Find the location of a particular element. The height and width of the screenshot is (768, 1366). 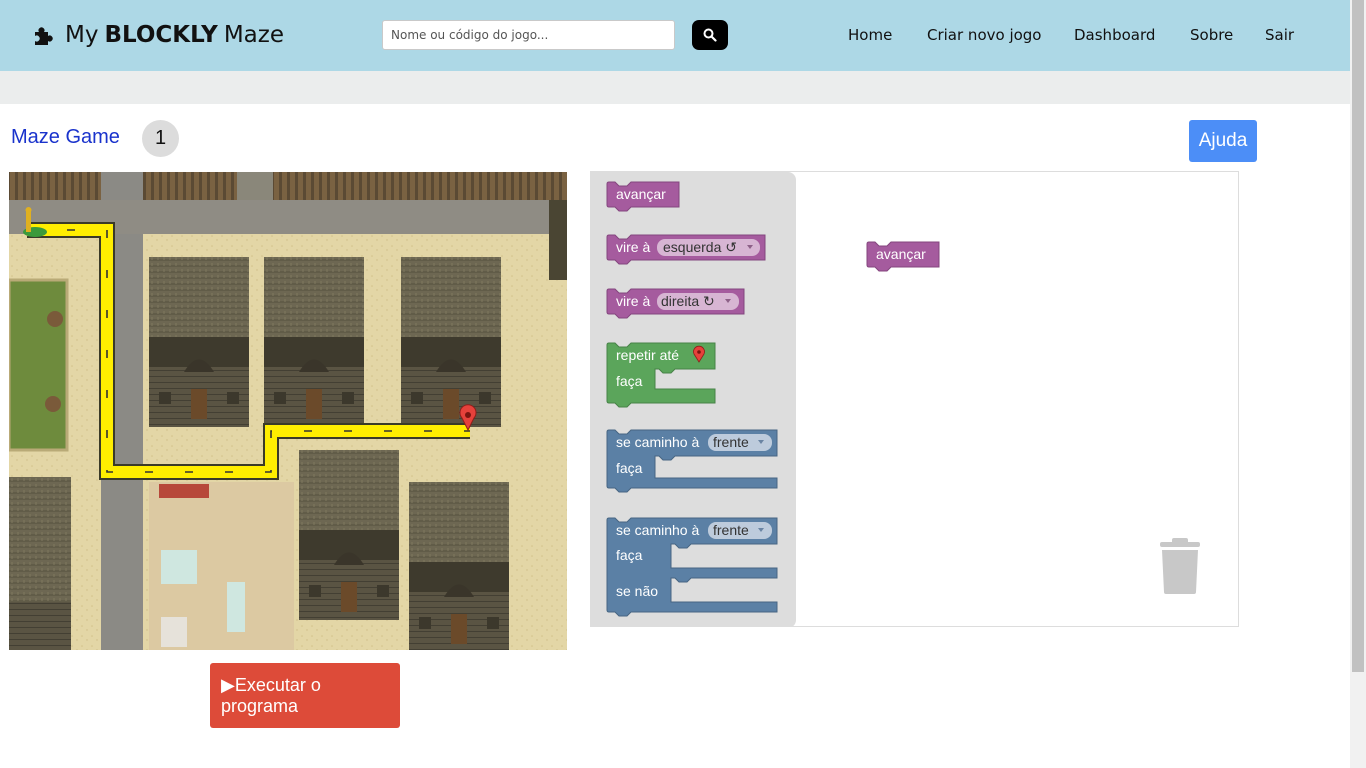

workspace-block-move-forward: avançar is located at coordinates (903, 256).